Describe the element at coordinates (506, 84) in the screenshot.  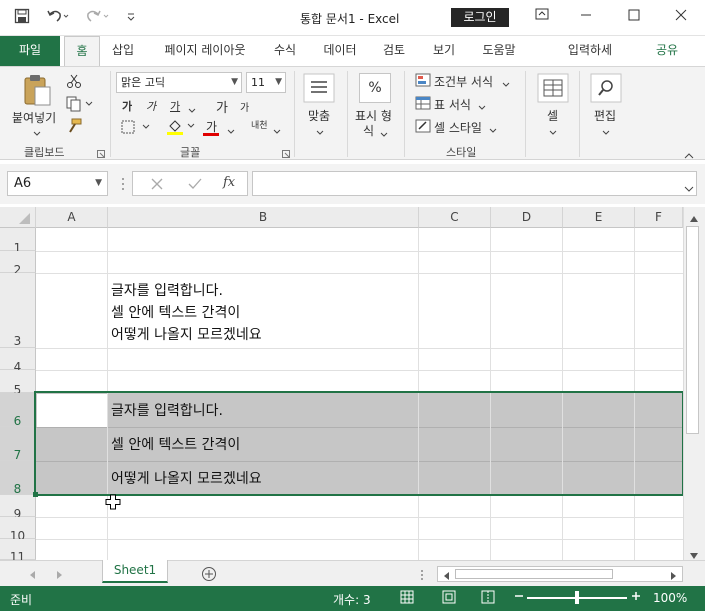
I see `conditional-formatting-dropdown-icon` at that location.